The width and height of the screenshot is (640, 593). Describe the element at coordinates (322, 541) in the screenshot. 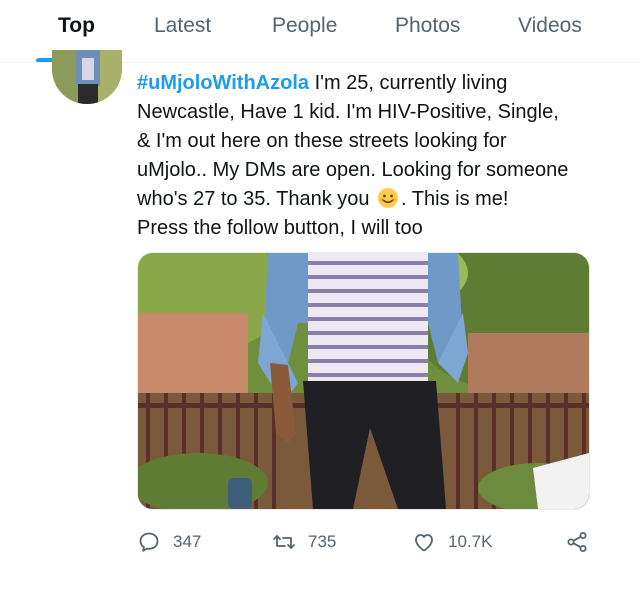

I see `retweet-count: 735` at that location.